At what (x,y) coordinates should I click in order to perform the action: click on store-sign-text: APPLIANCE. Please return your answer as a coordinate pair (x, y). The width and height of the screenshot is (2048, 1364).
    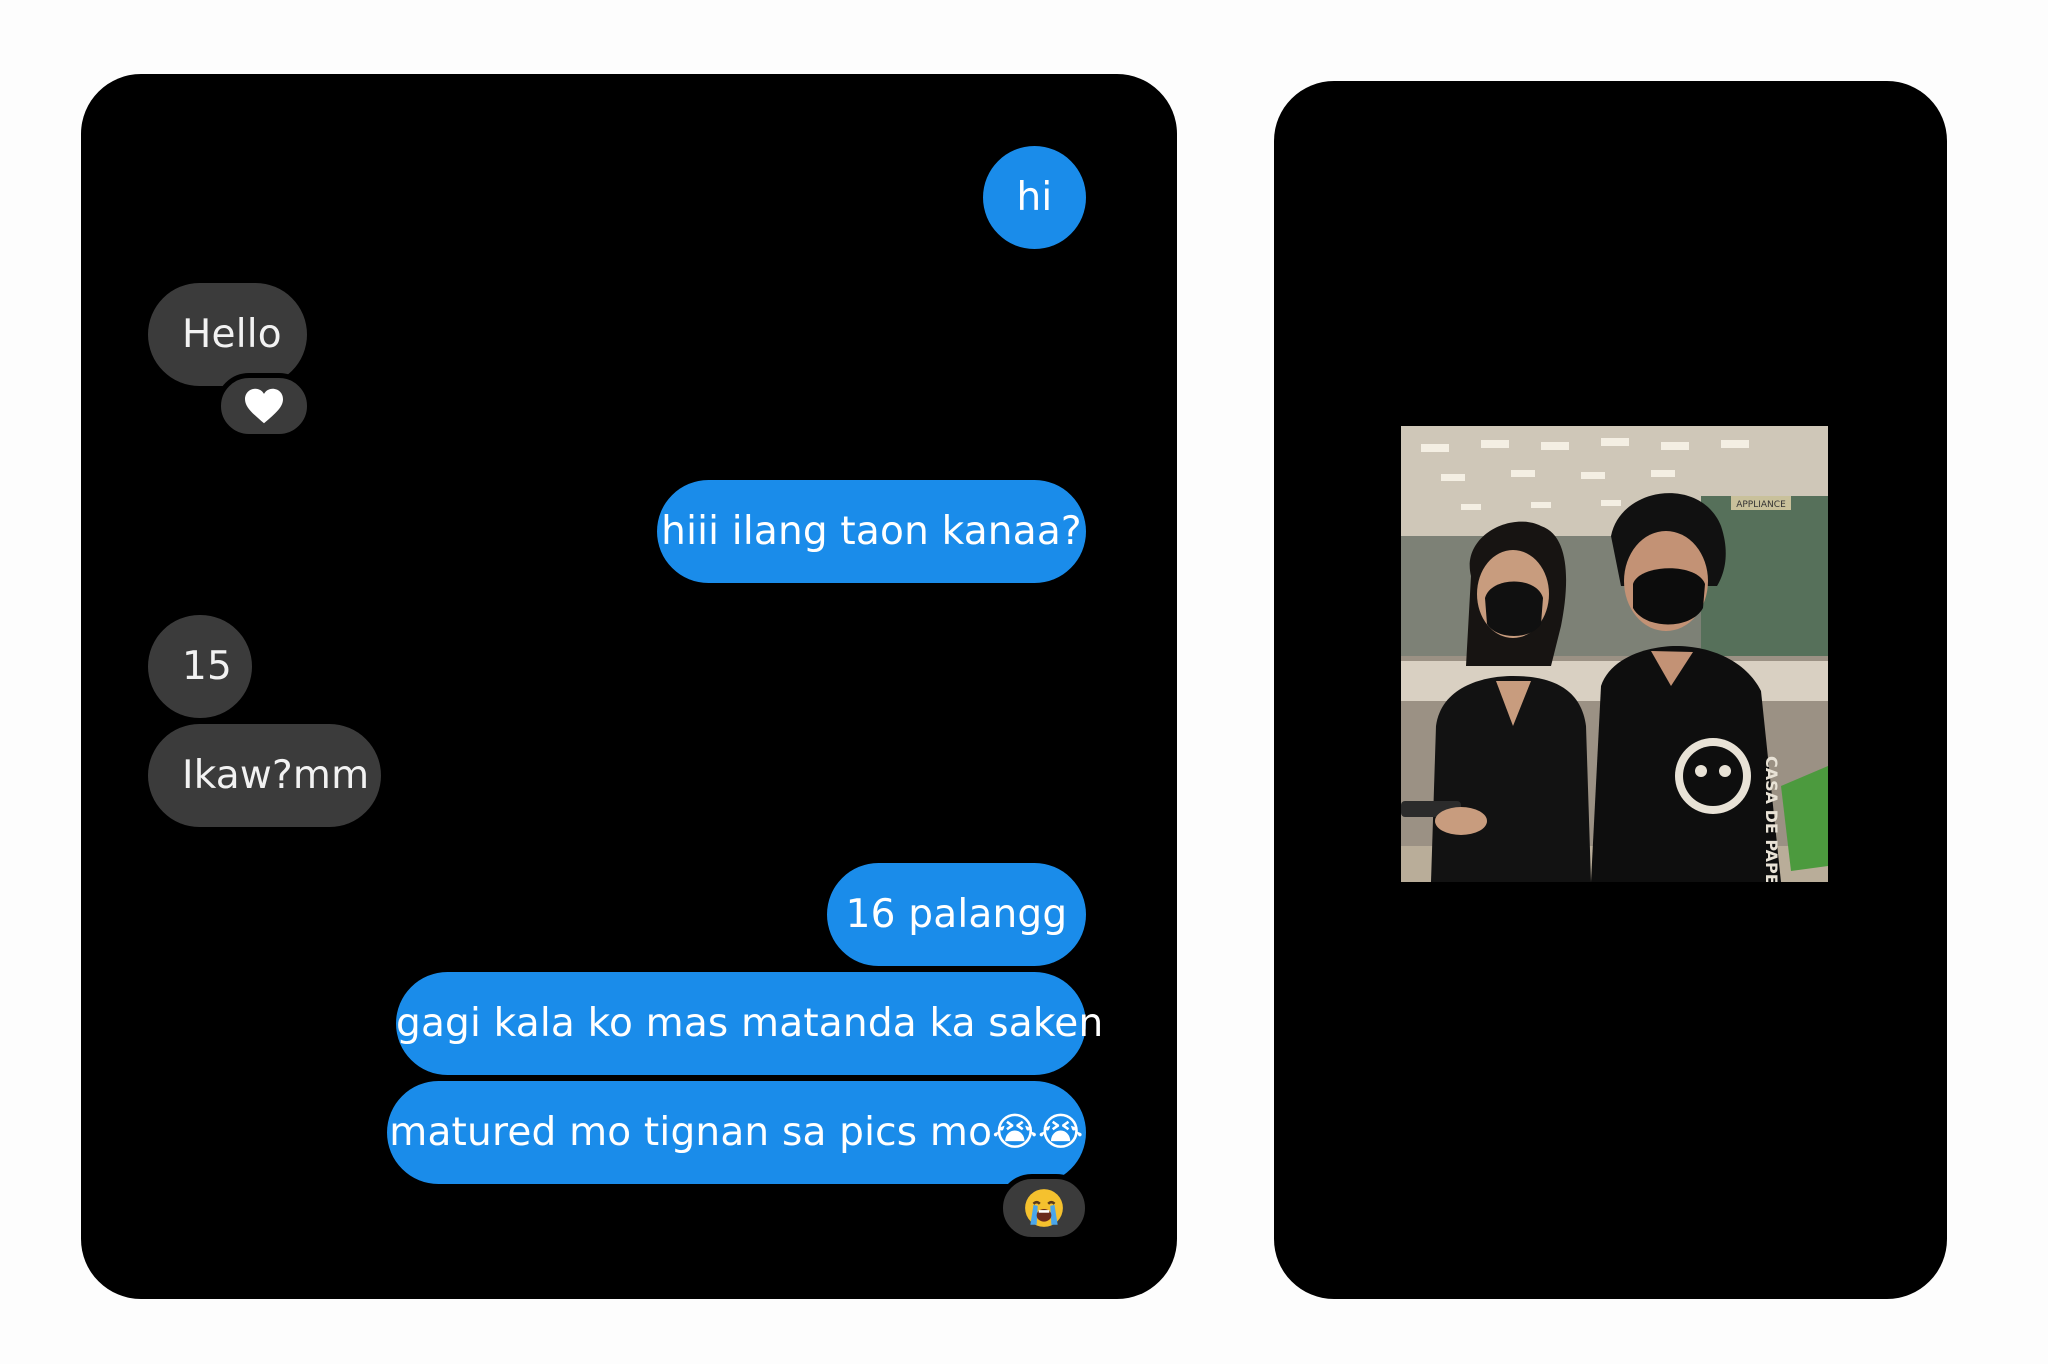
    Looking at the image, I should click on (1761, 505).